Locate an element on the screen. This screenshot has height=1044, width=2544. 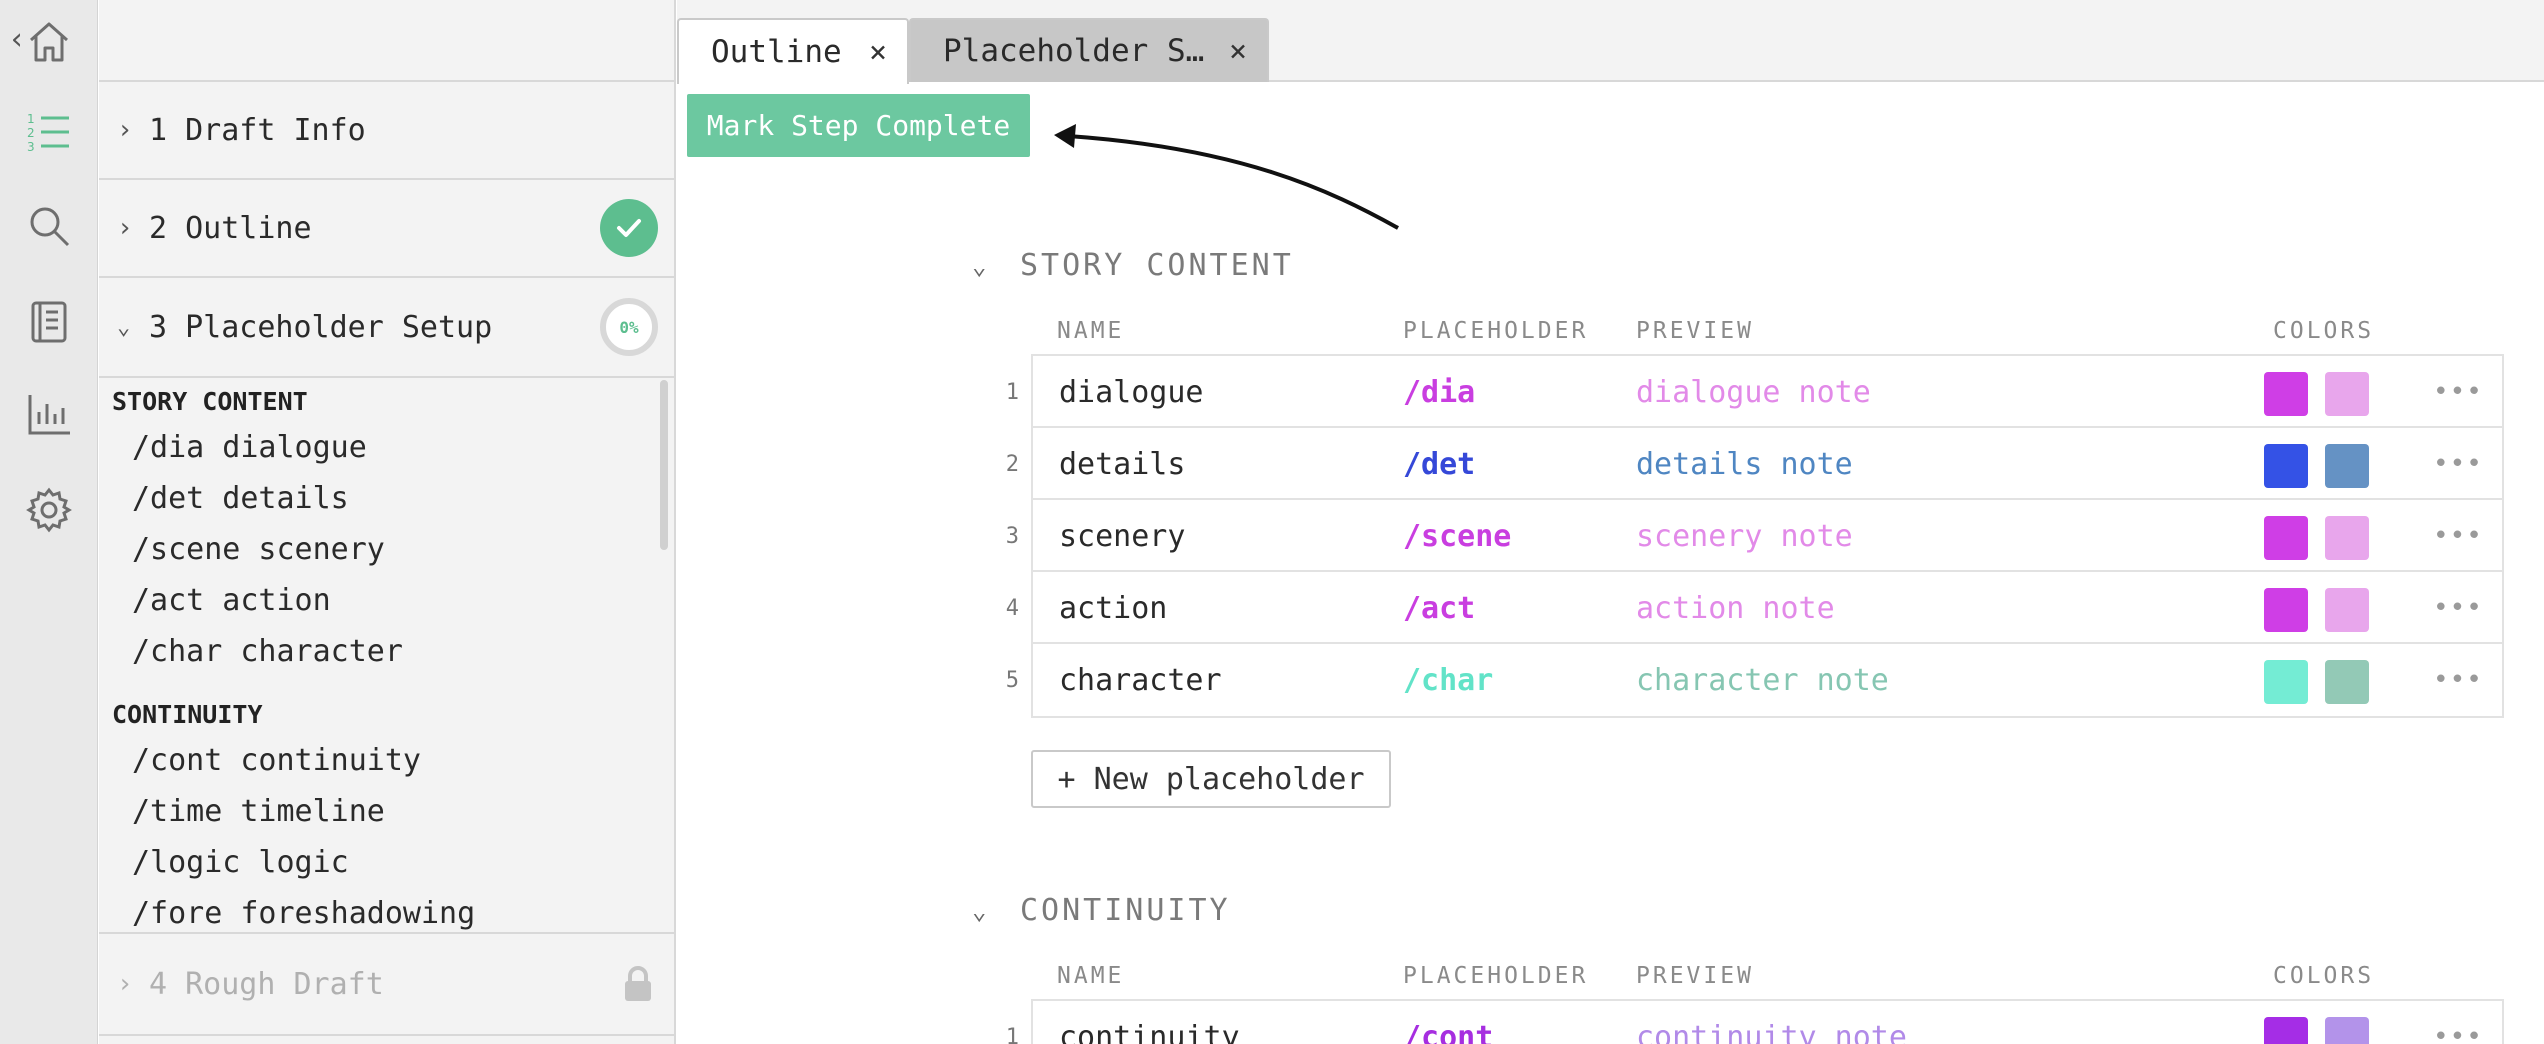
scrollbar is located at coordinates (664, 465).